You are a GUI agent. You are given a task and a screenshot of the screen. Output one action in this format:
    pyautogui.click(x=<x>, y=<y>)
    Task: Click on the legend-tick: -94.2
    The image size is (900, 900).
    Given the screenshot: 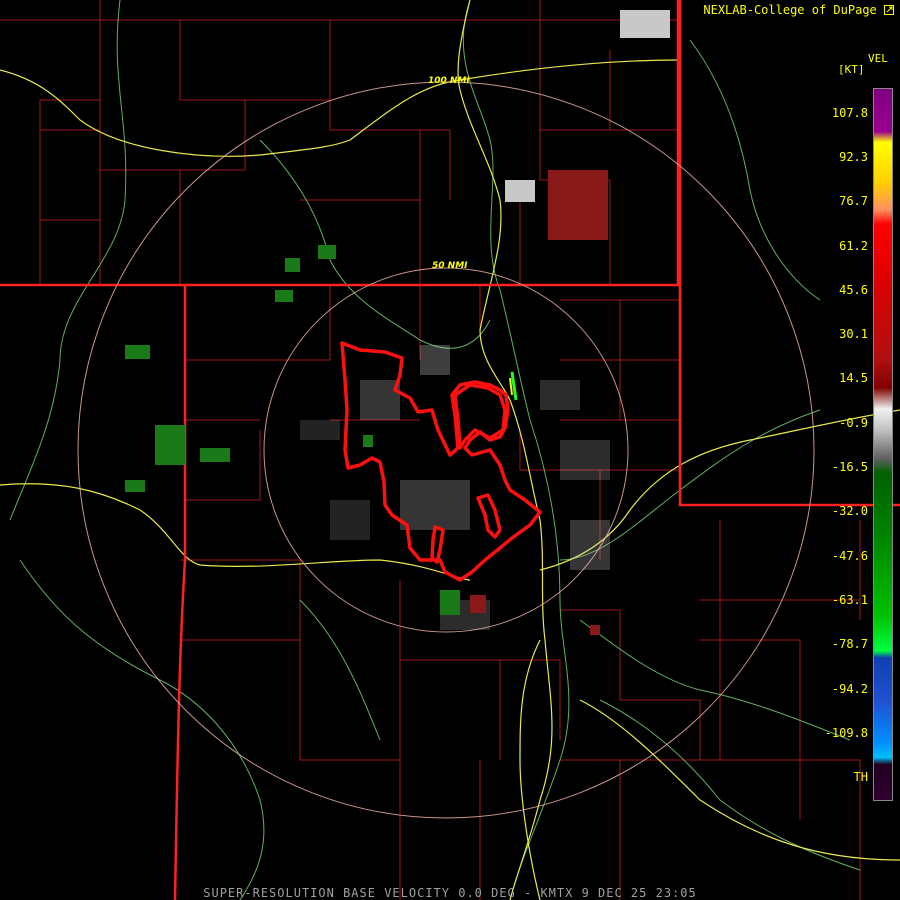 What is the action you would take?
    pyautogui.click(x=849, y=689)
    